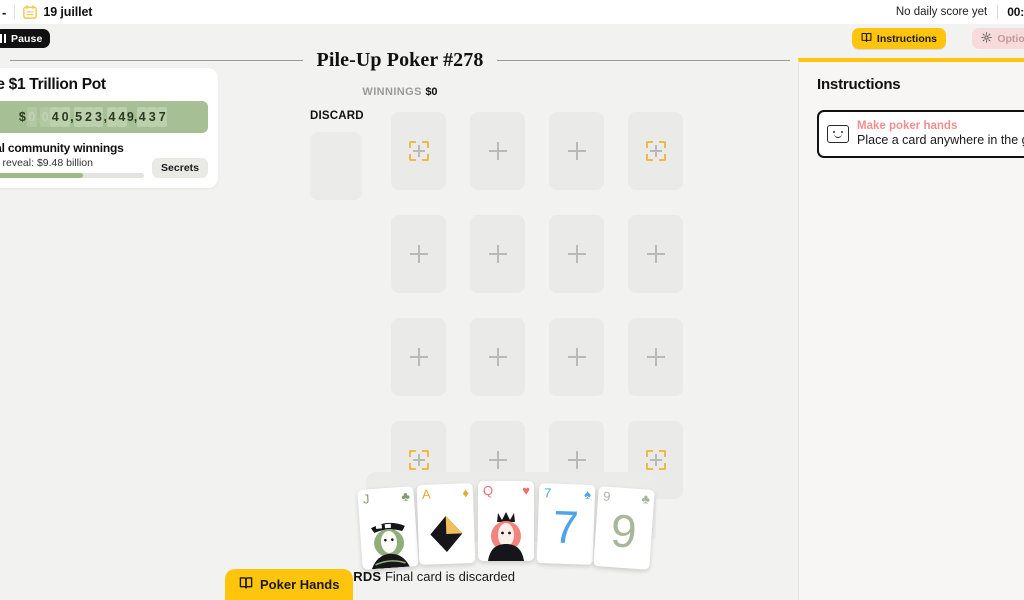  Describe the element at coordinates (98, 117) in the screenshot. I see `pot-digit: 3` at that location.